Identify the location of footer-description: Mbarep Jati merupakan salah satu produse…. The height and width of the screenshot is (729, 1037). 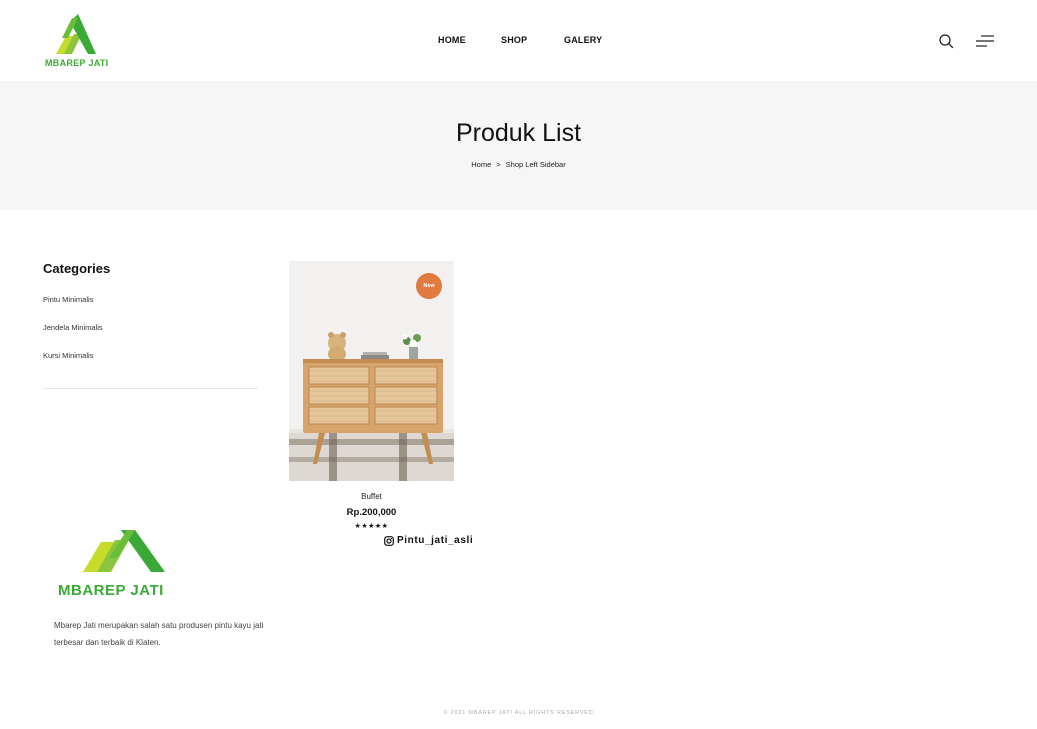
(159, 634).